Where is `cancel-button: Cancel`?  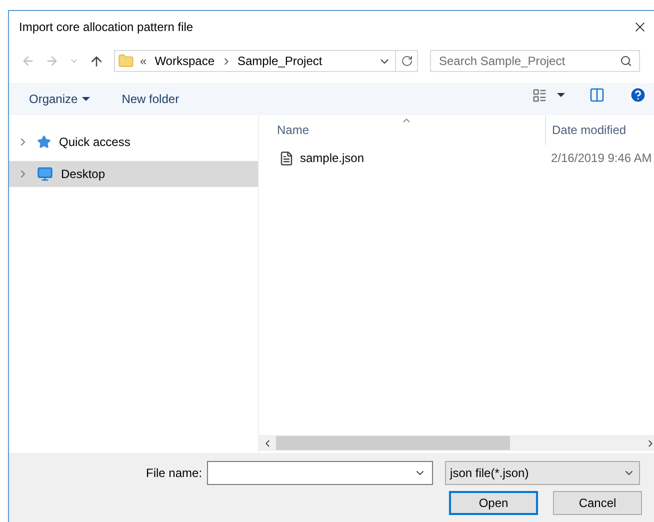
cancel-button: Cancel is located at coordinates (597, 503).